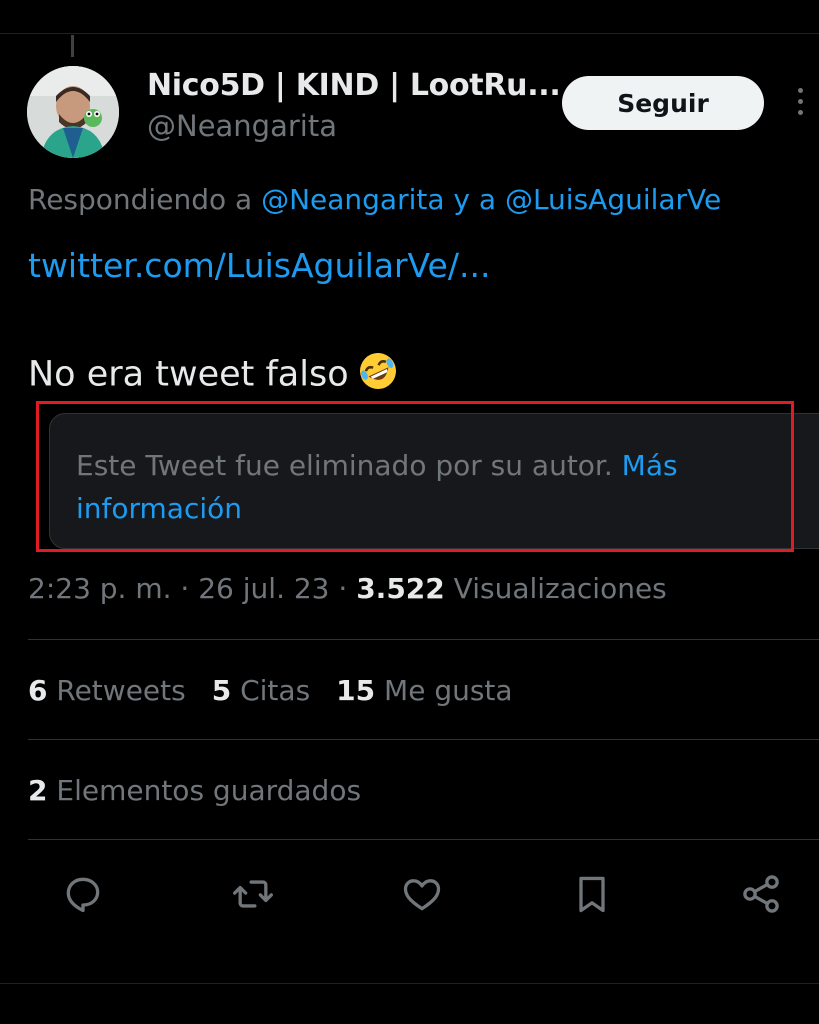 The image size is (819, 1024). What do you see at coordinates (38, 690) in the screenshot?
I see `retweets-count: 6` at bounding box center [38, 690].